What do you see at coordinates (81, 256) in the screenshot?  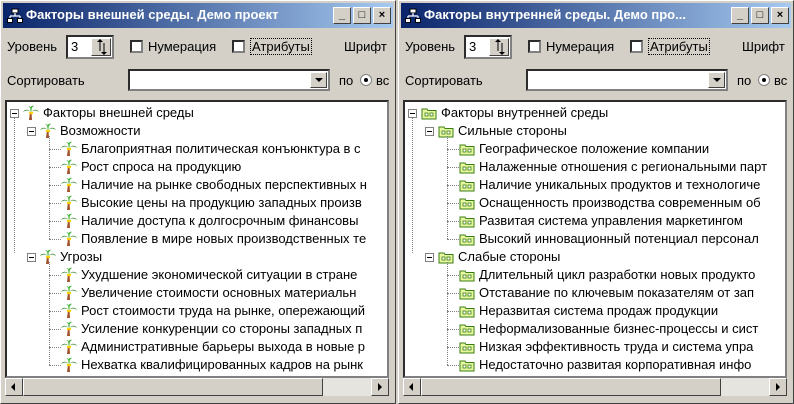 I see `tree-node-label: Угрозы` at bounding box center [81, 256].